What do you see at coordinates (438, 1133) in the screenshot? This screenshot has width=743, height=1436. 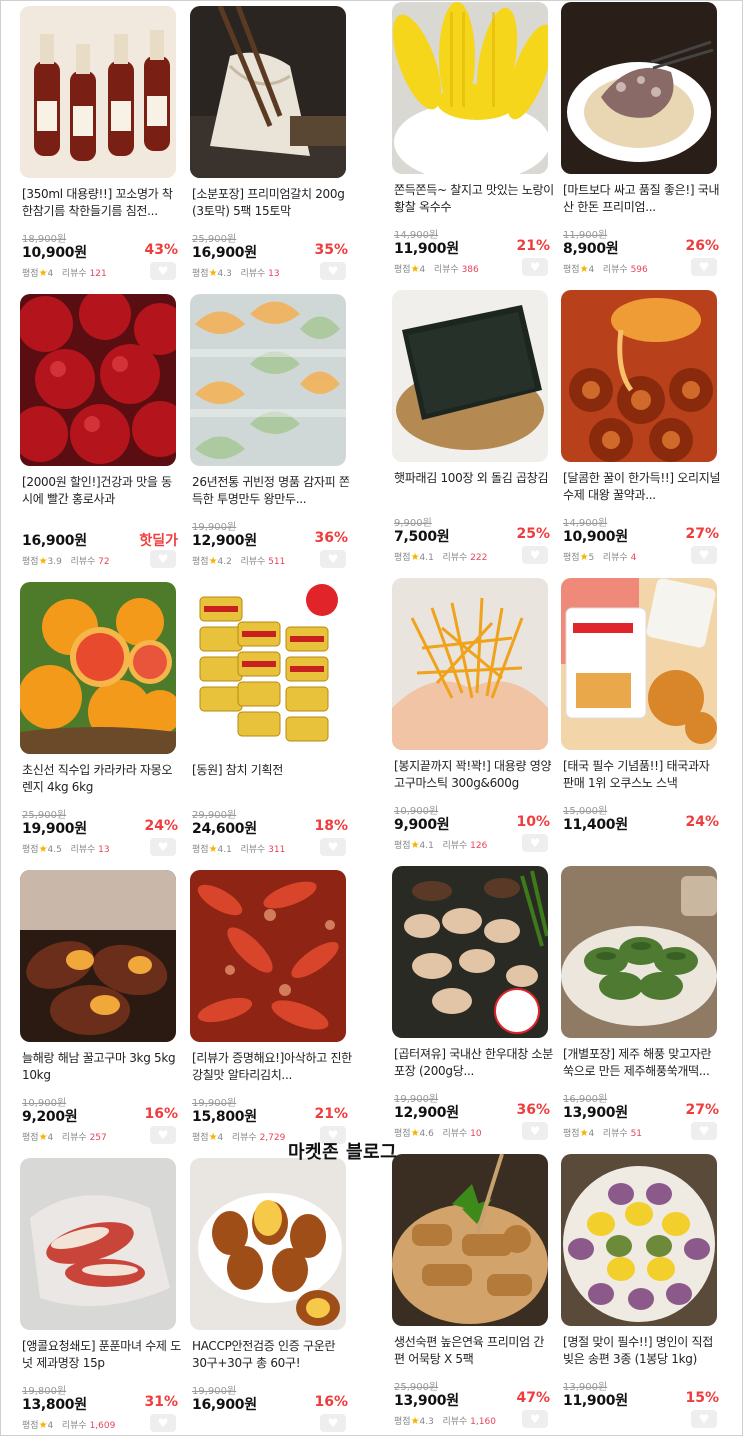 I see `rating-row: 평점★4.6 리뷰수 10` at bounding box center [438, 1133].